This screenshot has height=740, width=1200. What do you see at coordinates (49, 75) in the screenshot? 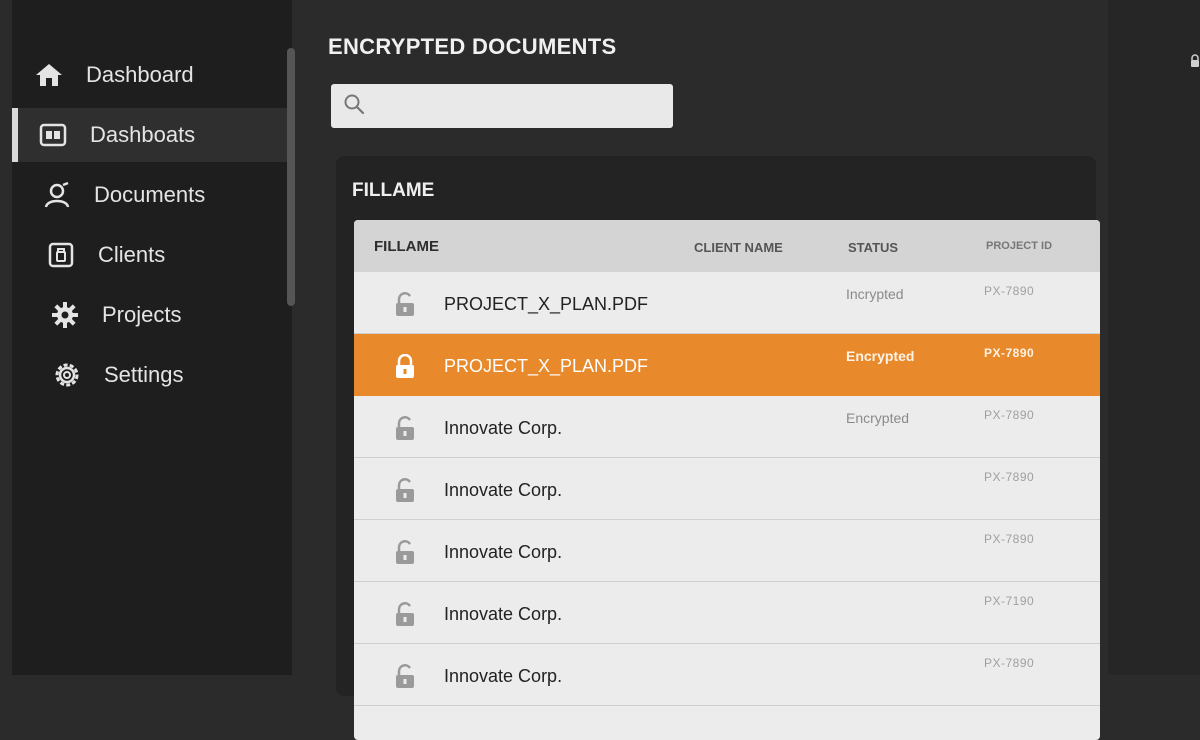
I see `home-icon` at bounding box center [49, 75].